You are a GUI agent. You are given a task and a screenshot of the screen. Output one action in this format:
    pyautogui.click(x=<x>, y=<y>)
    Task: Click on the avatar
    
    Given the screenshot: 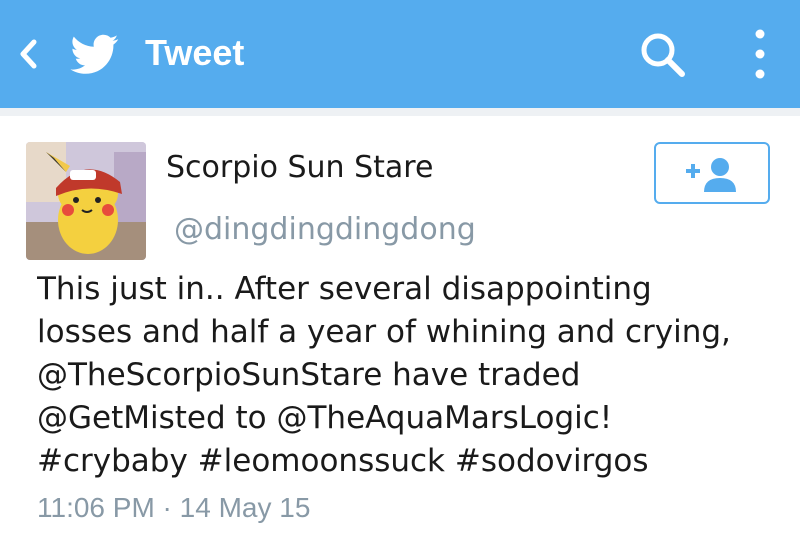 What is the action you would take?
    pyautogui.click(x=86, y=201)
    